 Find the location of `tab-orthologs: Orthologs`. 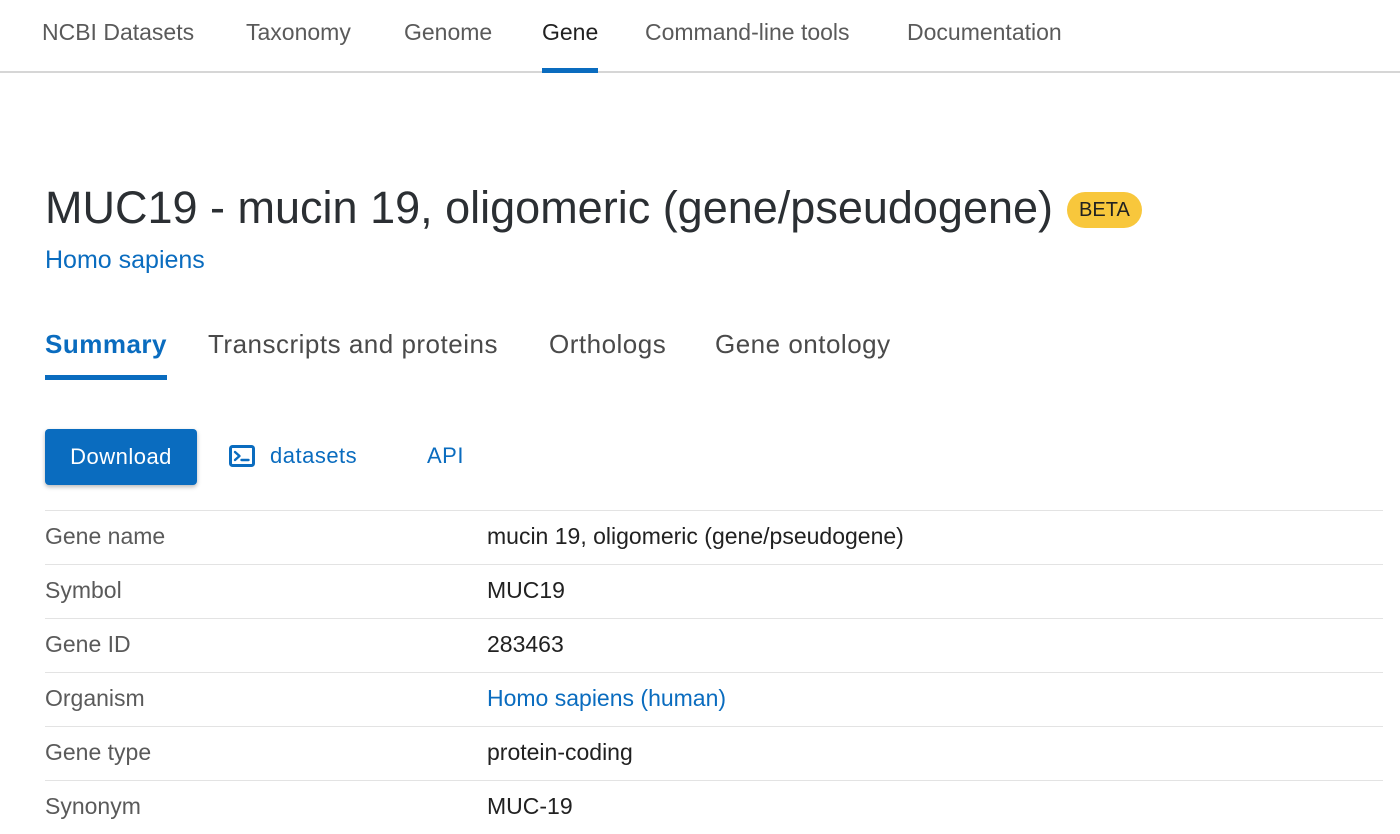

tab-orthologs: Orthologs is located at coordinates (607, 353).